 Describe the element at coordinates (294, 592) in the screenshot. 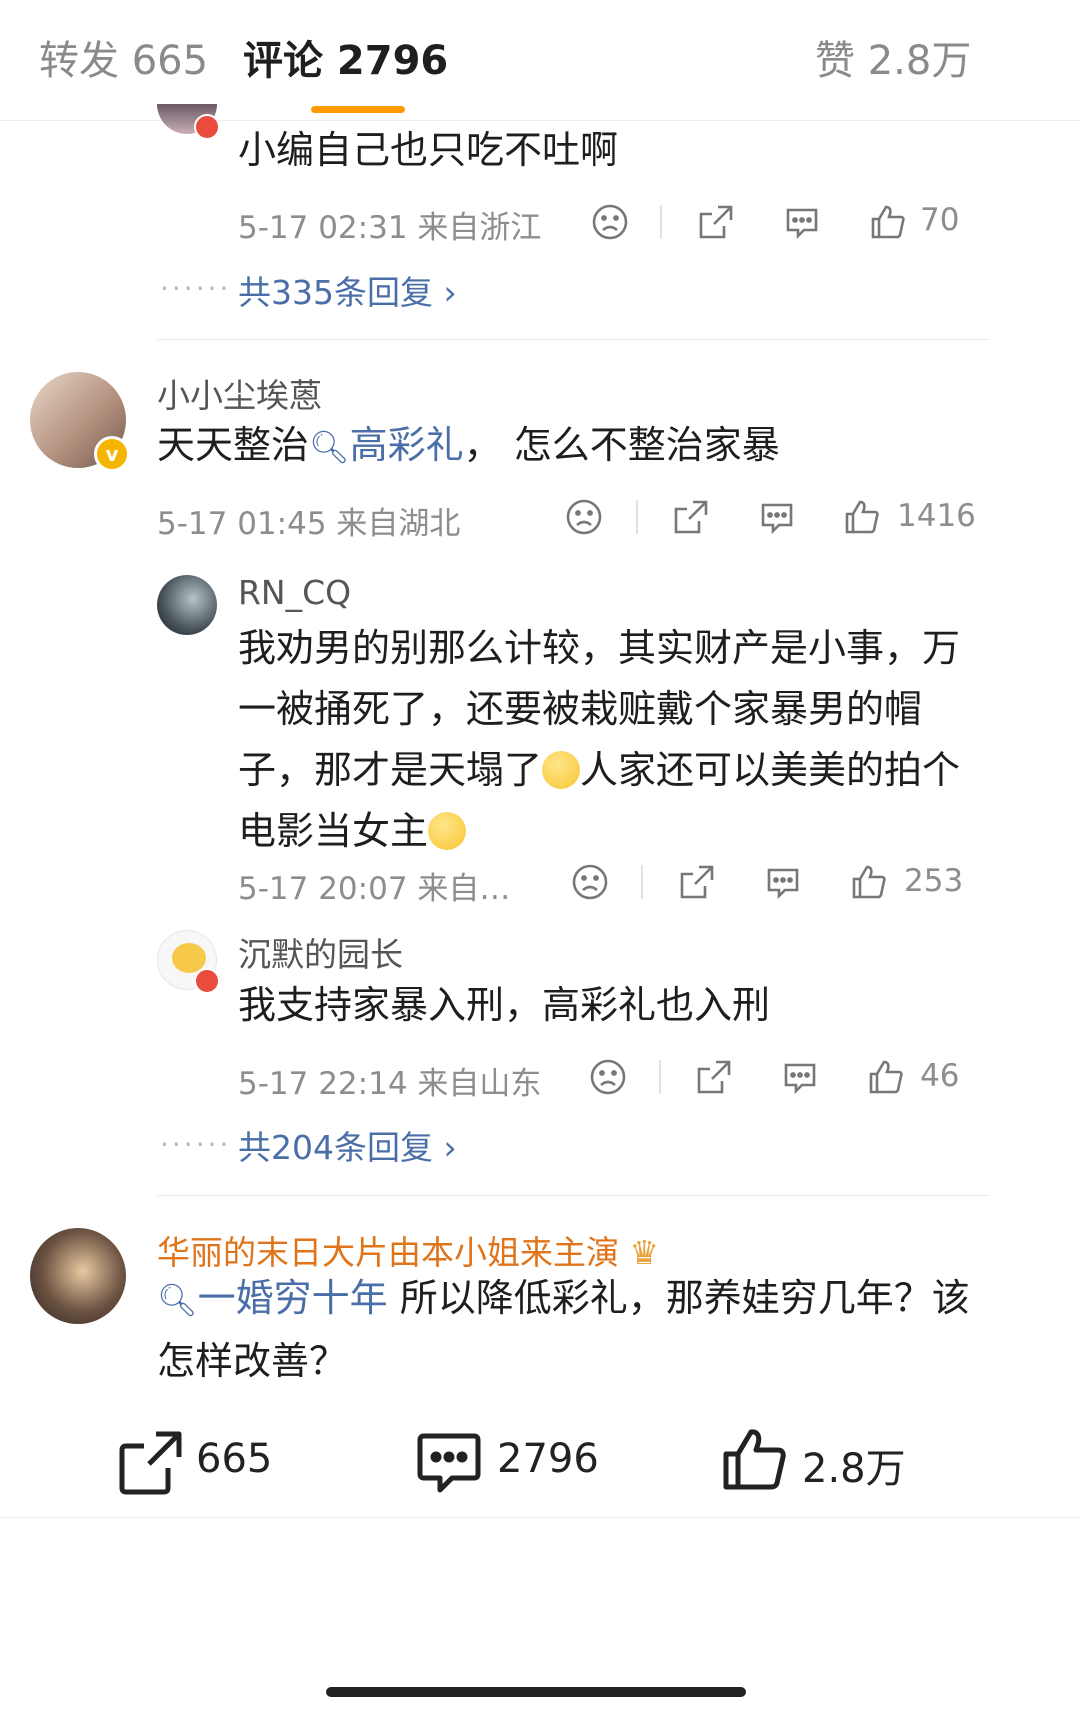

I see `username: RN_CQ` at that location.